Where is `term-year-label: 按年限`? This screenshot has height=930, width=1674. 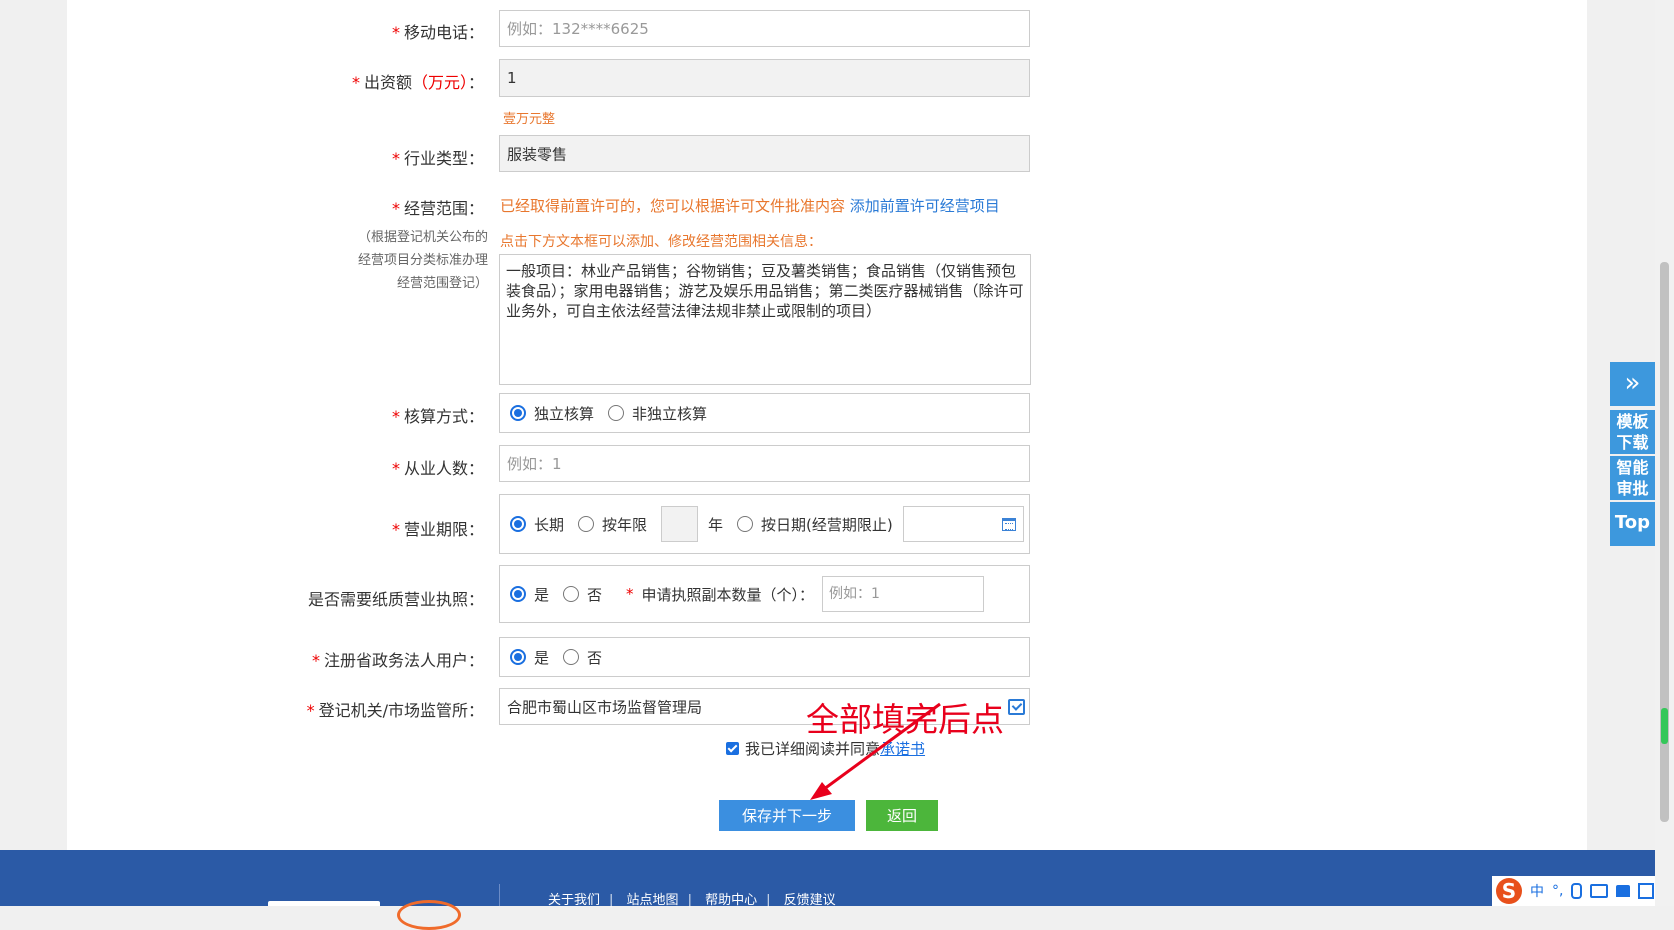
term-year-label: 按年限 is located at coordinates (625, 524).